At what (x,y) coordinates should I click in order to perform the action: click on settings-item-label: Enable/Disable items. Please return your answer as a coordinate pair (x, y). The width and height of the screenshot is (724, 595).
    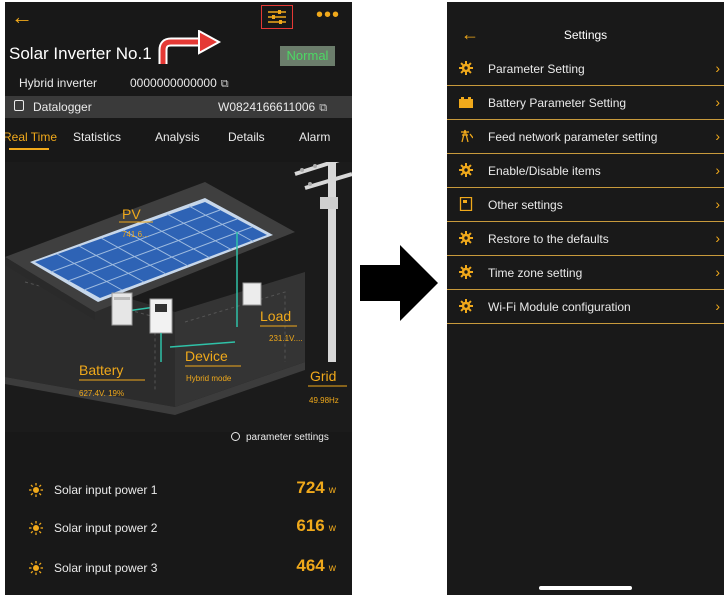
    Looking at the image, I should click on (544, 171).